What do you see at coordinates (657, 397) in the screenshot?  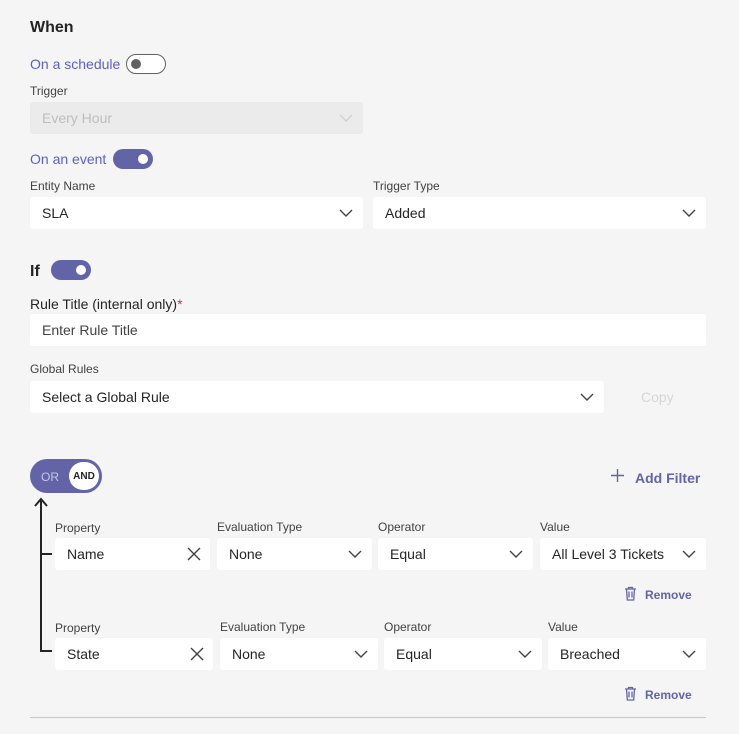 I see `copy-button: Copy` at bounding box center [657, 397].